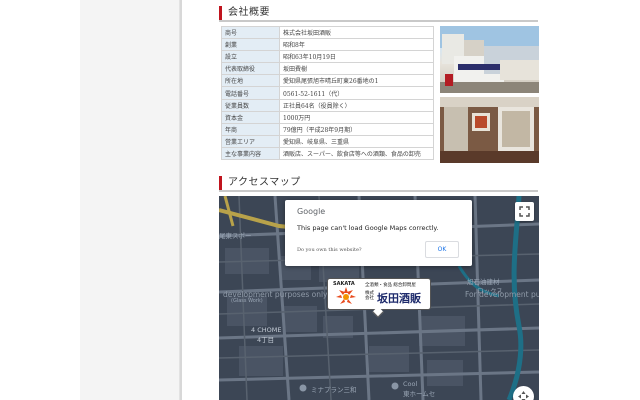  What do you see at coordinates (489, 130) in the screenshot?
I see `interior-photo` at bounding box center [489, 130].